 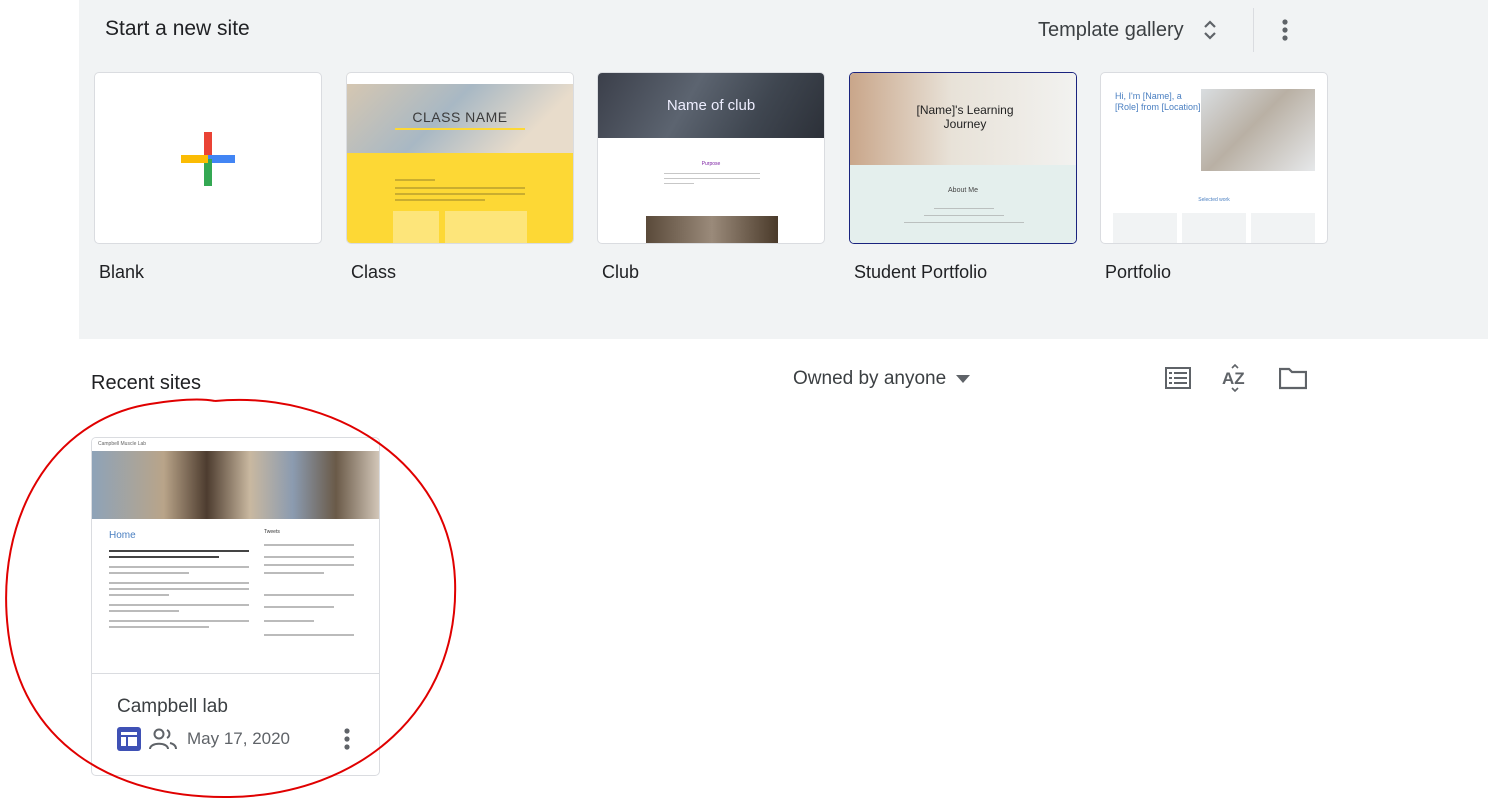 I want to click on sort-az-icon: AZ, so click(x=1233, y=378).